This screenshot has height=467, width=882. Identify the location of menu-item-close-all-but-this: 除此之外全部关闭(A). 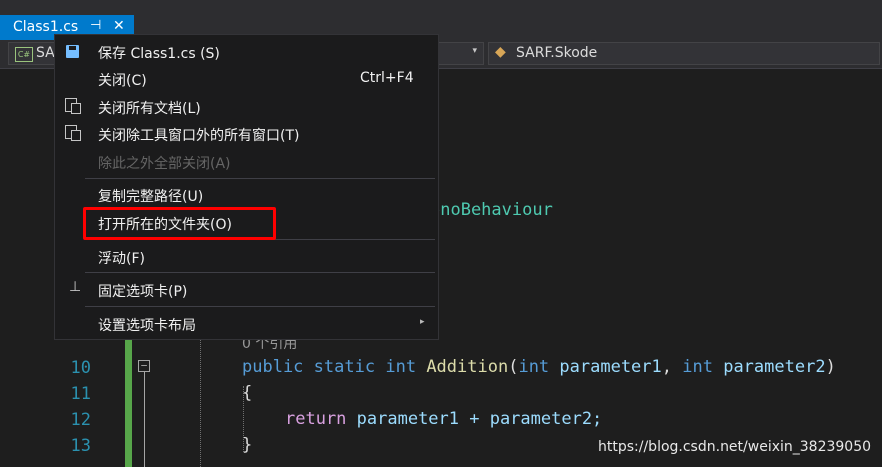
(164, 164).